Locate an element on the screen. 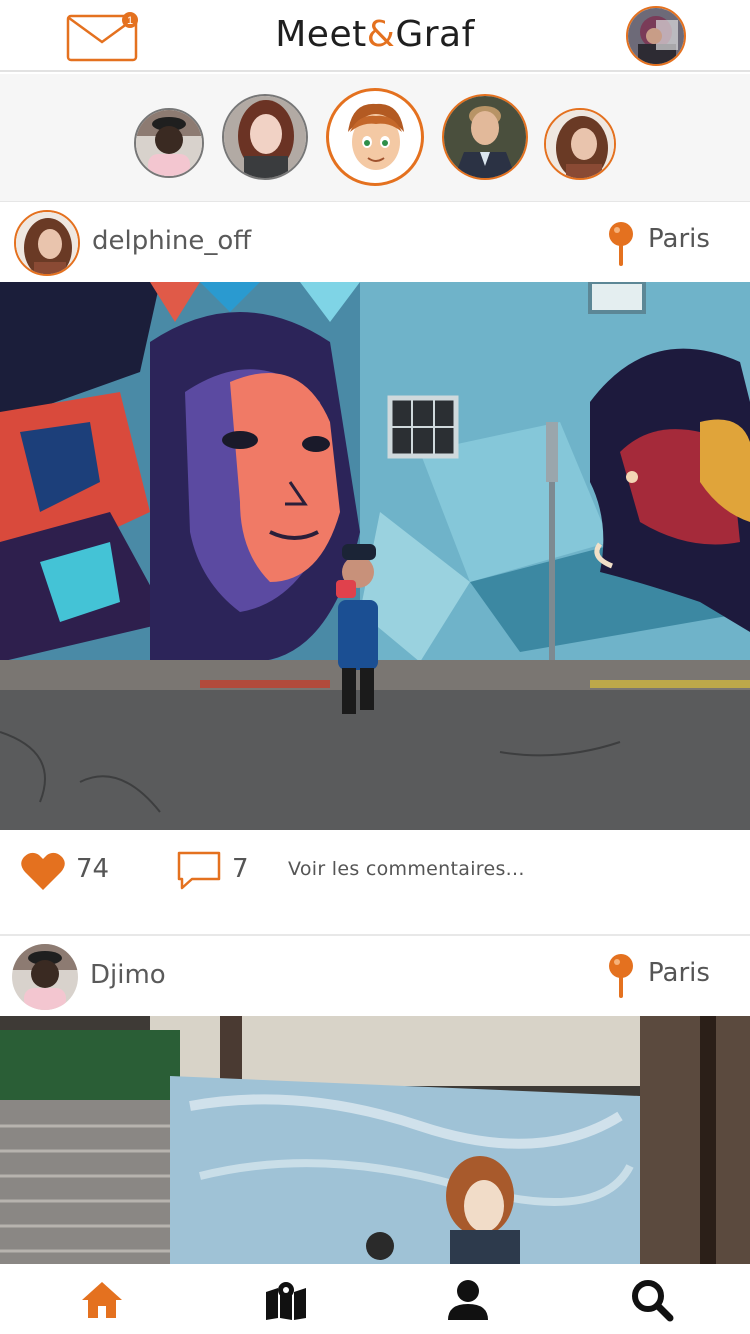  like-button is located at coordinates (43, 871).